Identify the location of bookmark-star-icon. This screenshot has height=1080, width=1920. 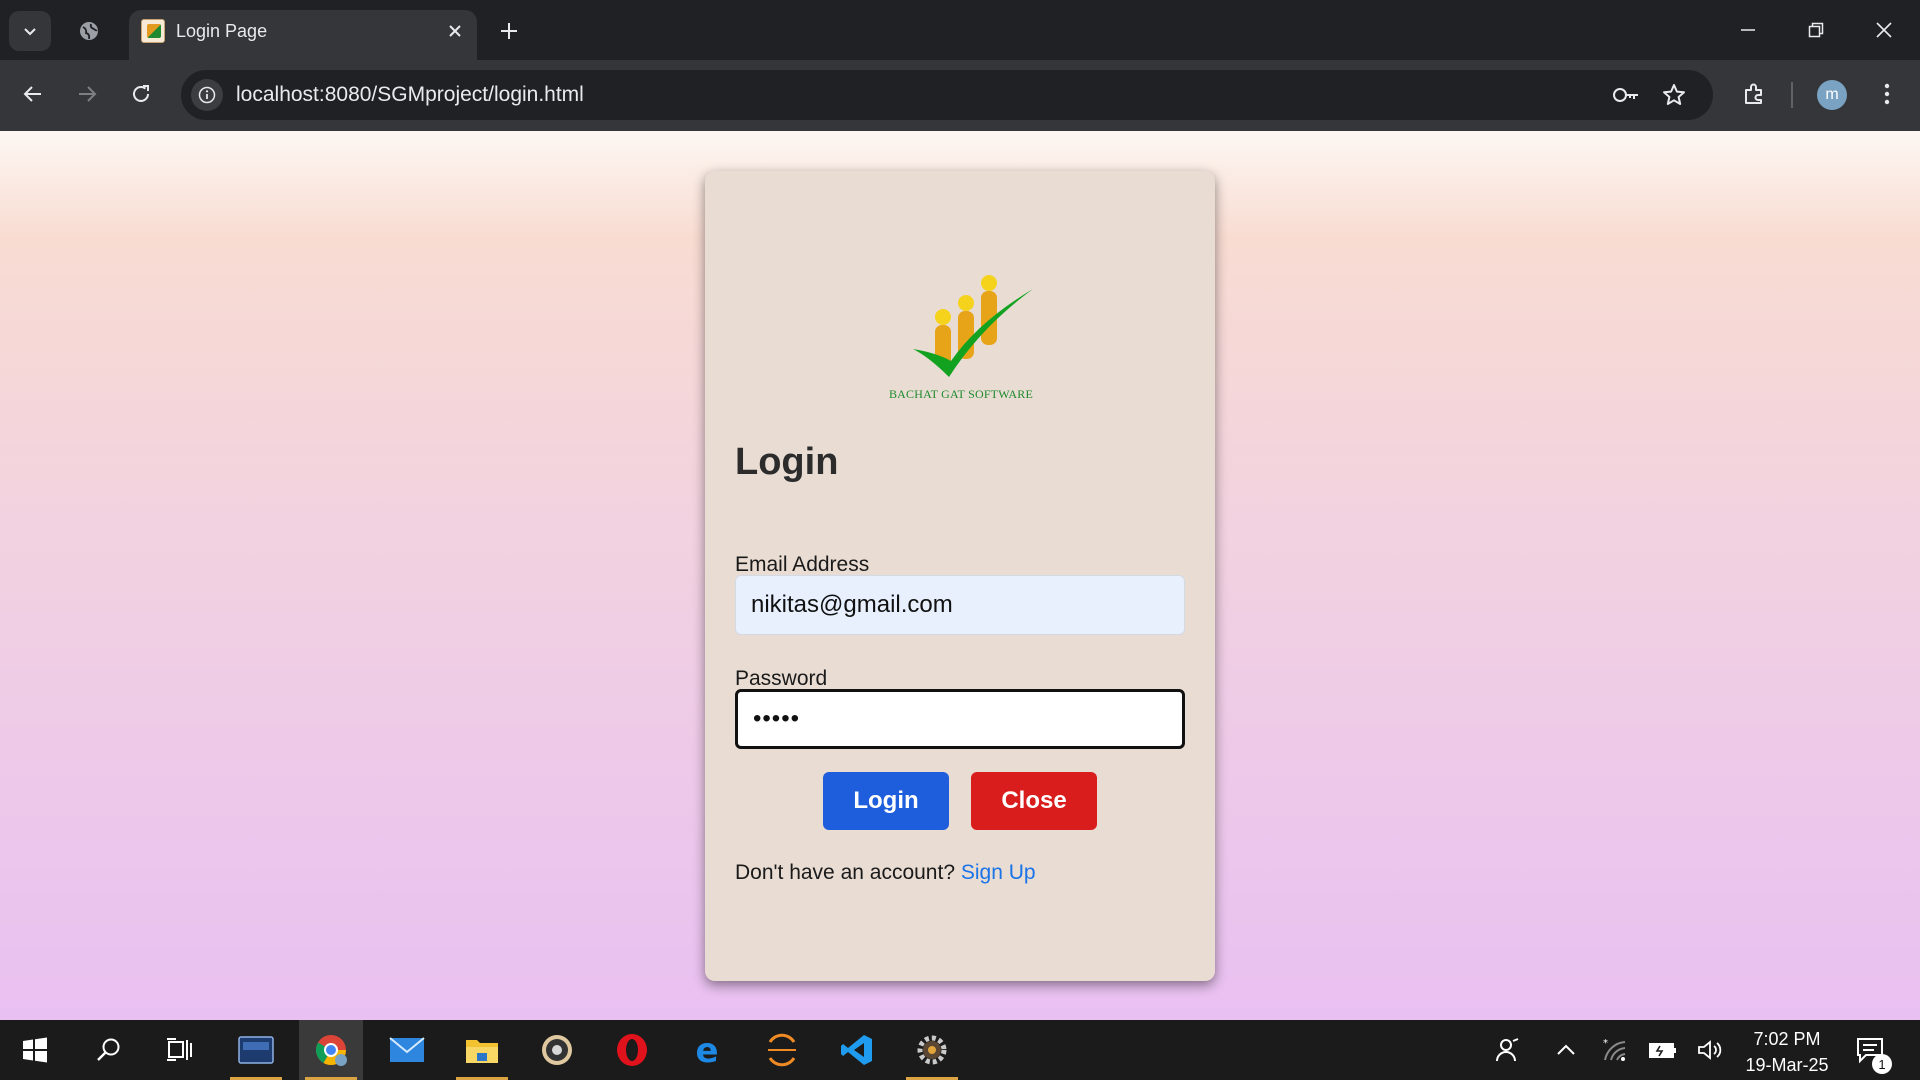
(1674, 95).